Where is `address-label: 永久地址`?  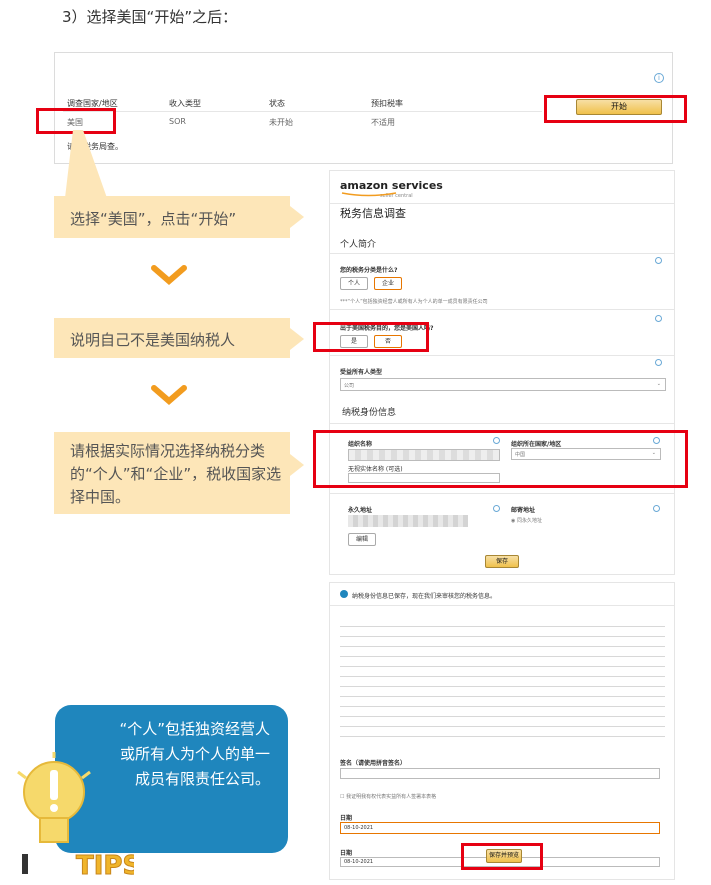 address-label: 永久地址 is located at coordinates (360, 510).